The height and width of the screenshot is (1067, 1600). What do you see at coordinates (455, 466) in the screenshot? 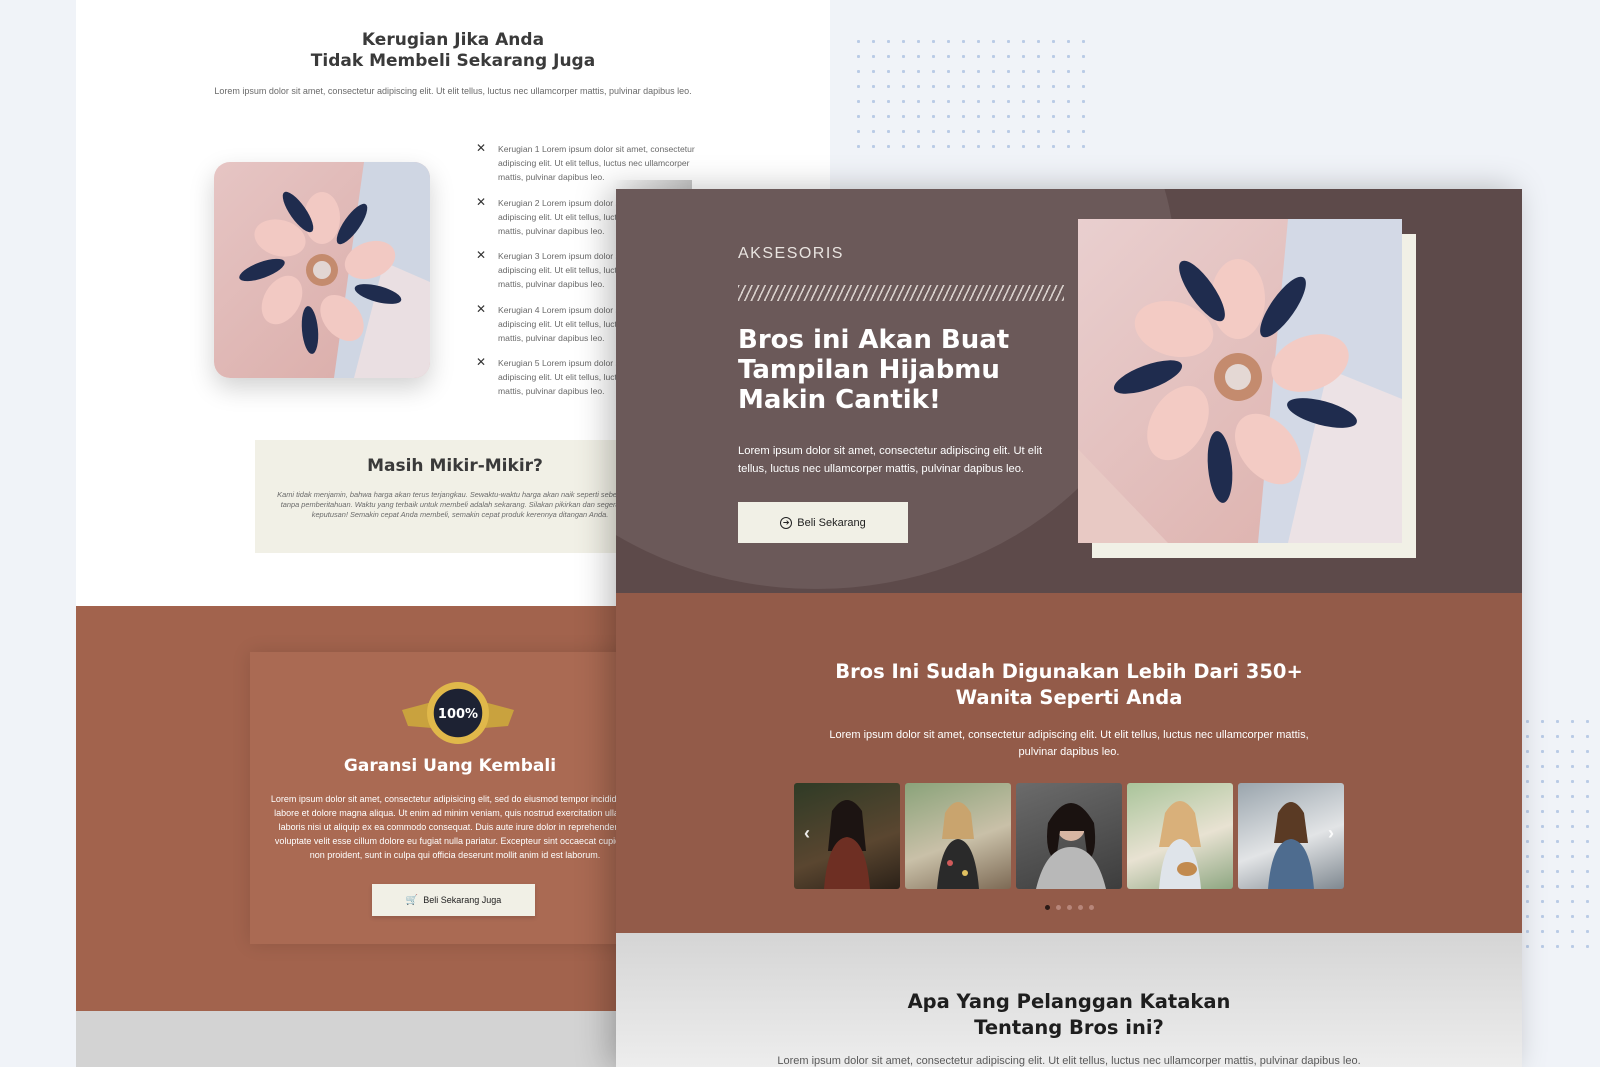
I see `doubt-title: Masih Mikir-Mikir?` at bounding box center [455, 466].